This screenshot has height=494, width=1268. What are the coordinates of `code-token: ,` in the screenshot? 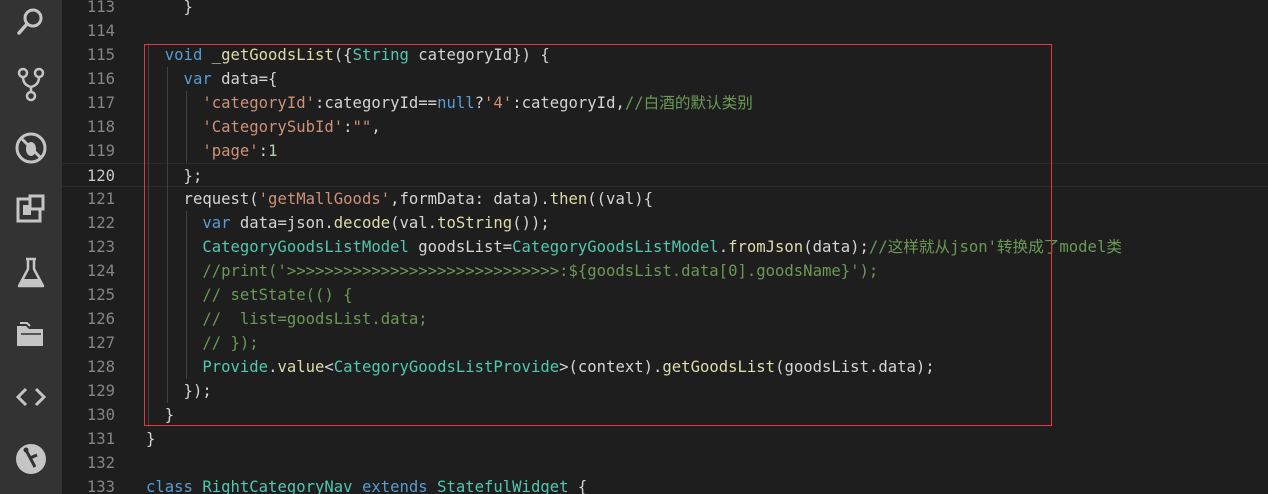 It's located at (376, 127).